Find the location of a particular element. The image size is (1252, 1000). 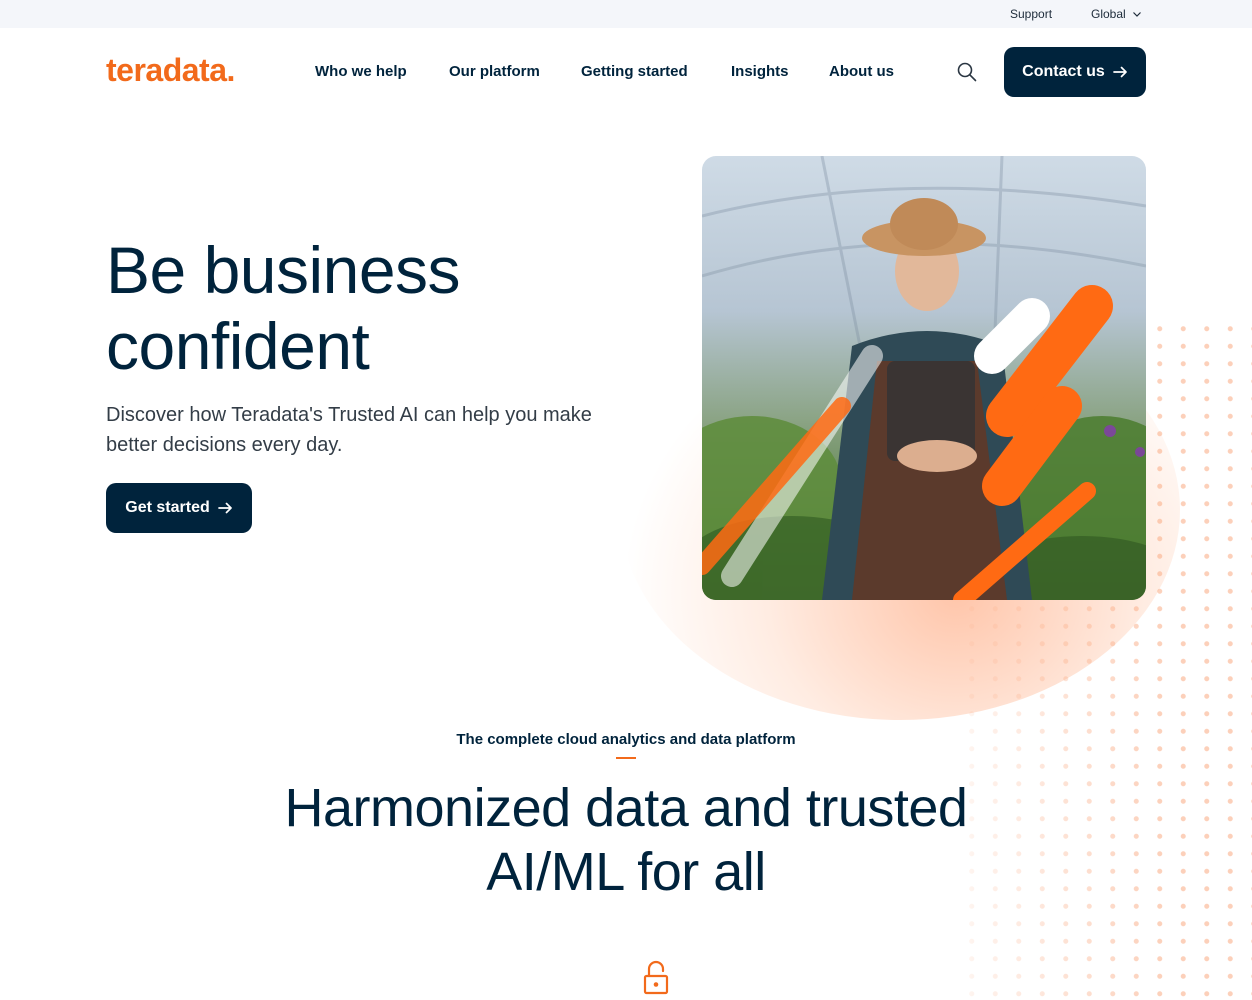

get-started-button: Get started is located at coordinates (179, 508).